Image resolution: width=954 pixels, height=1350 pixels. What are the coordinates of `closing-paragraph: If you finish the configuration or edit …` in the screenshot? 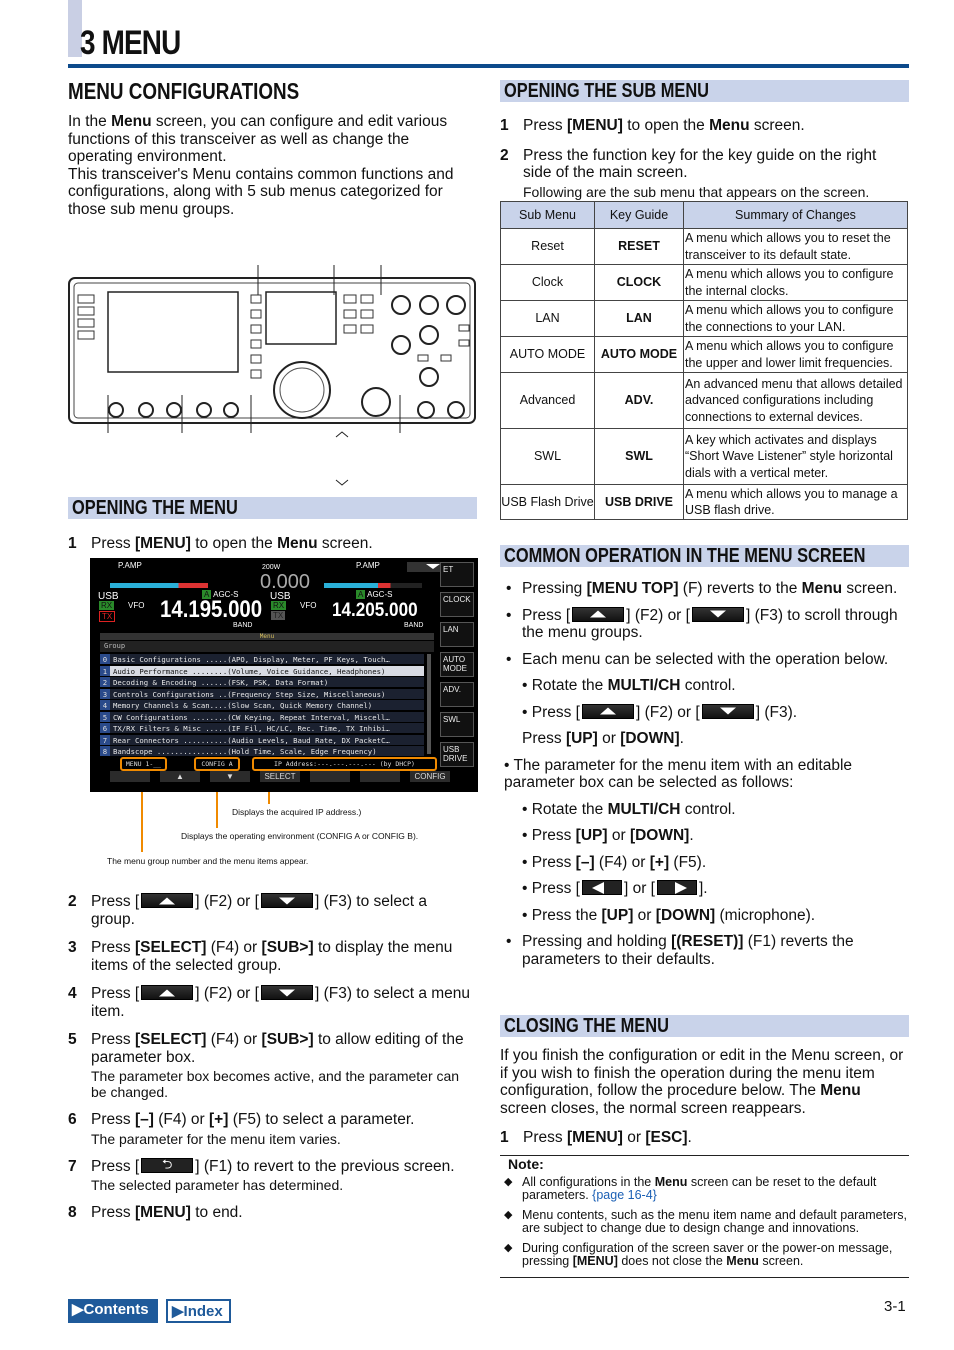 It's located at (702, 1082).